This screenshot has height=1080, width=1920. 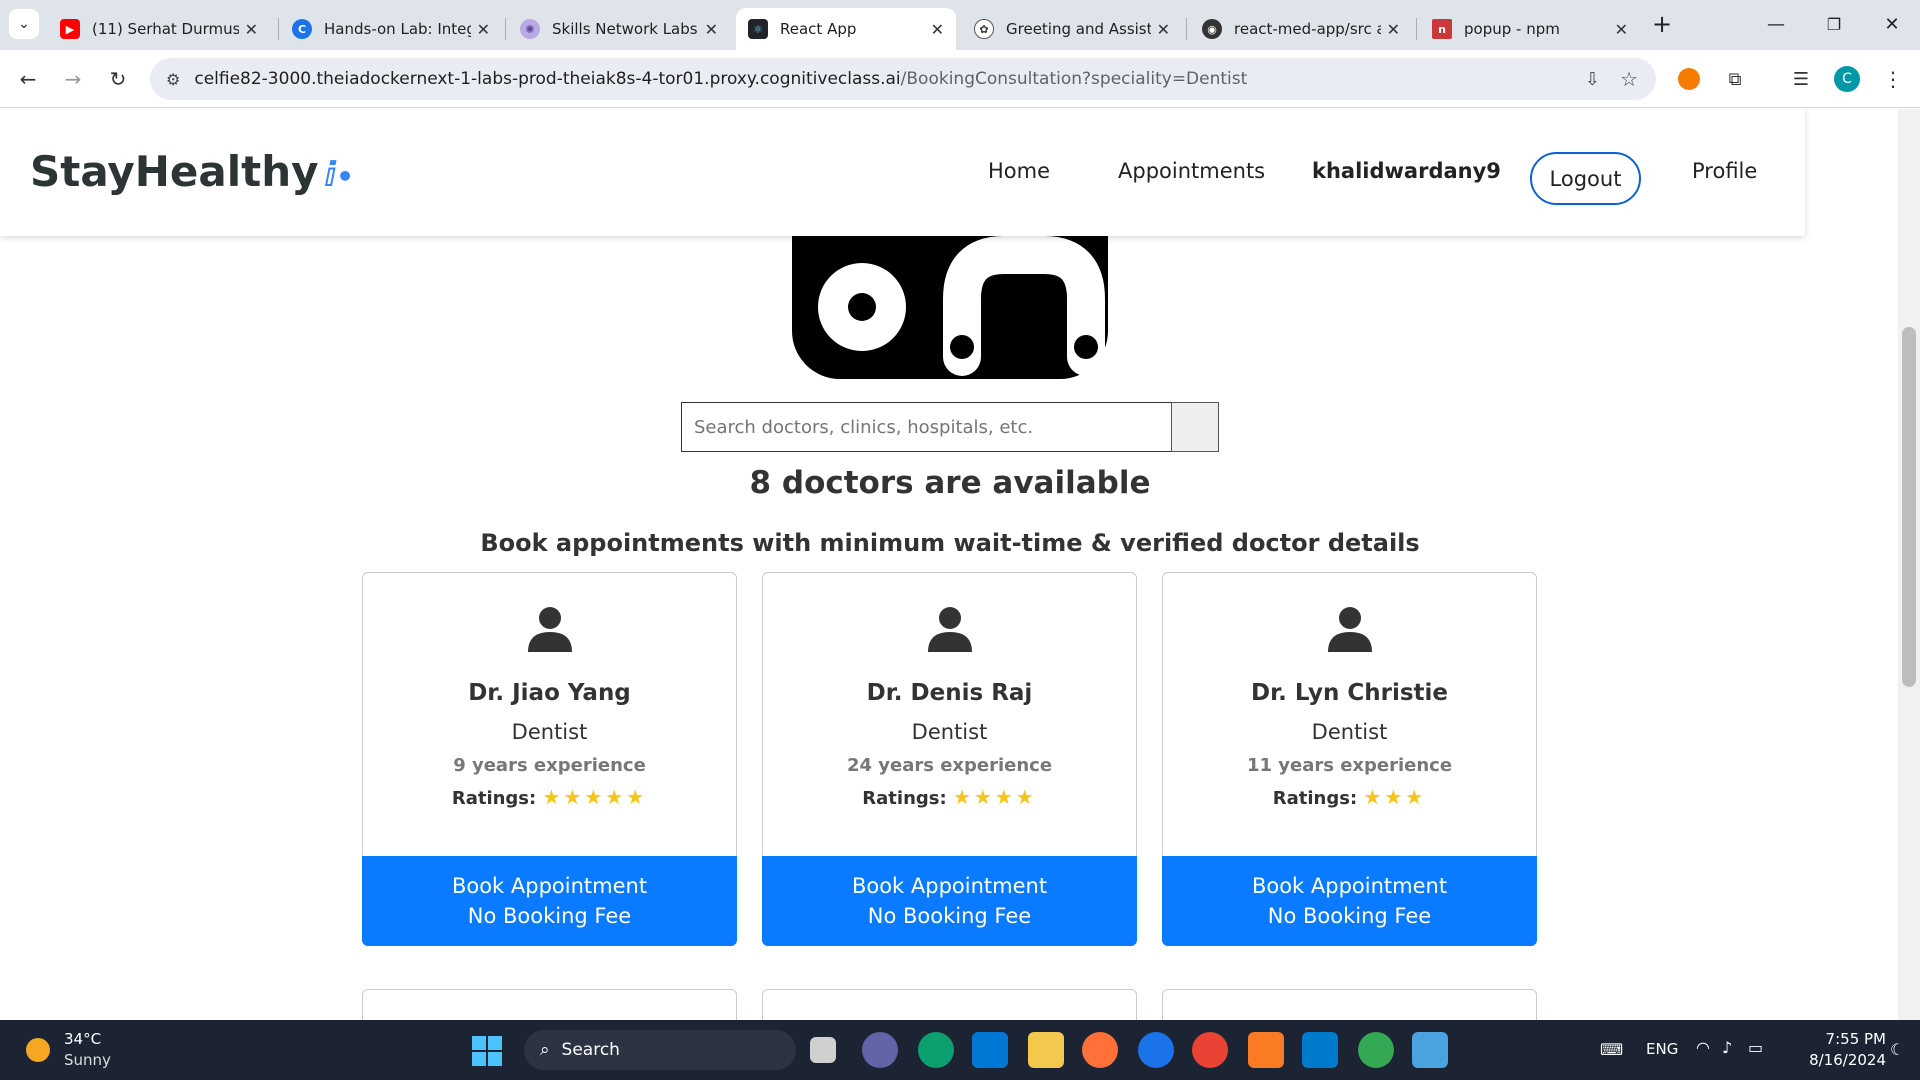 I want to click on openai-icon: ✿, so click(x=984, y=29).